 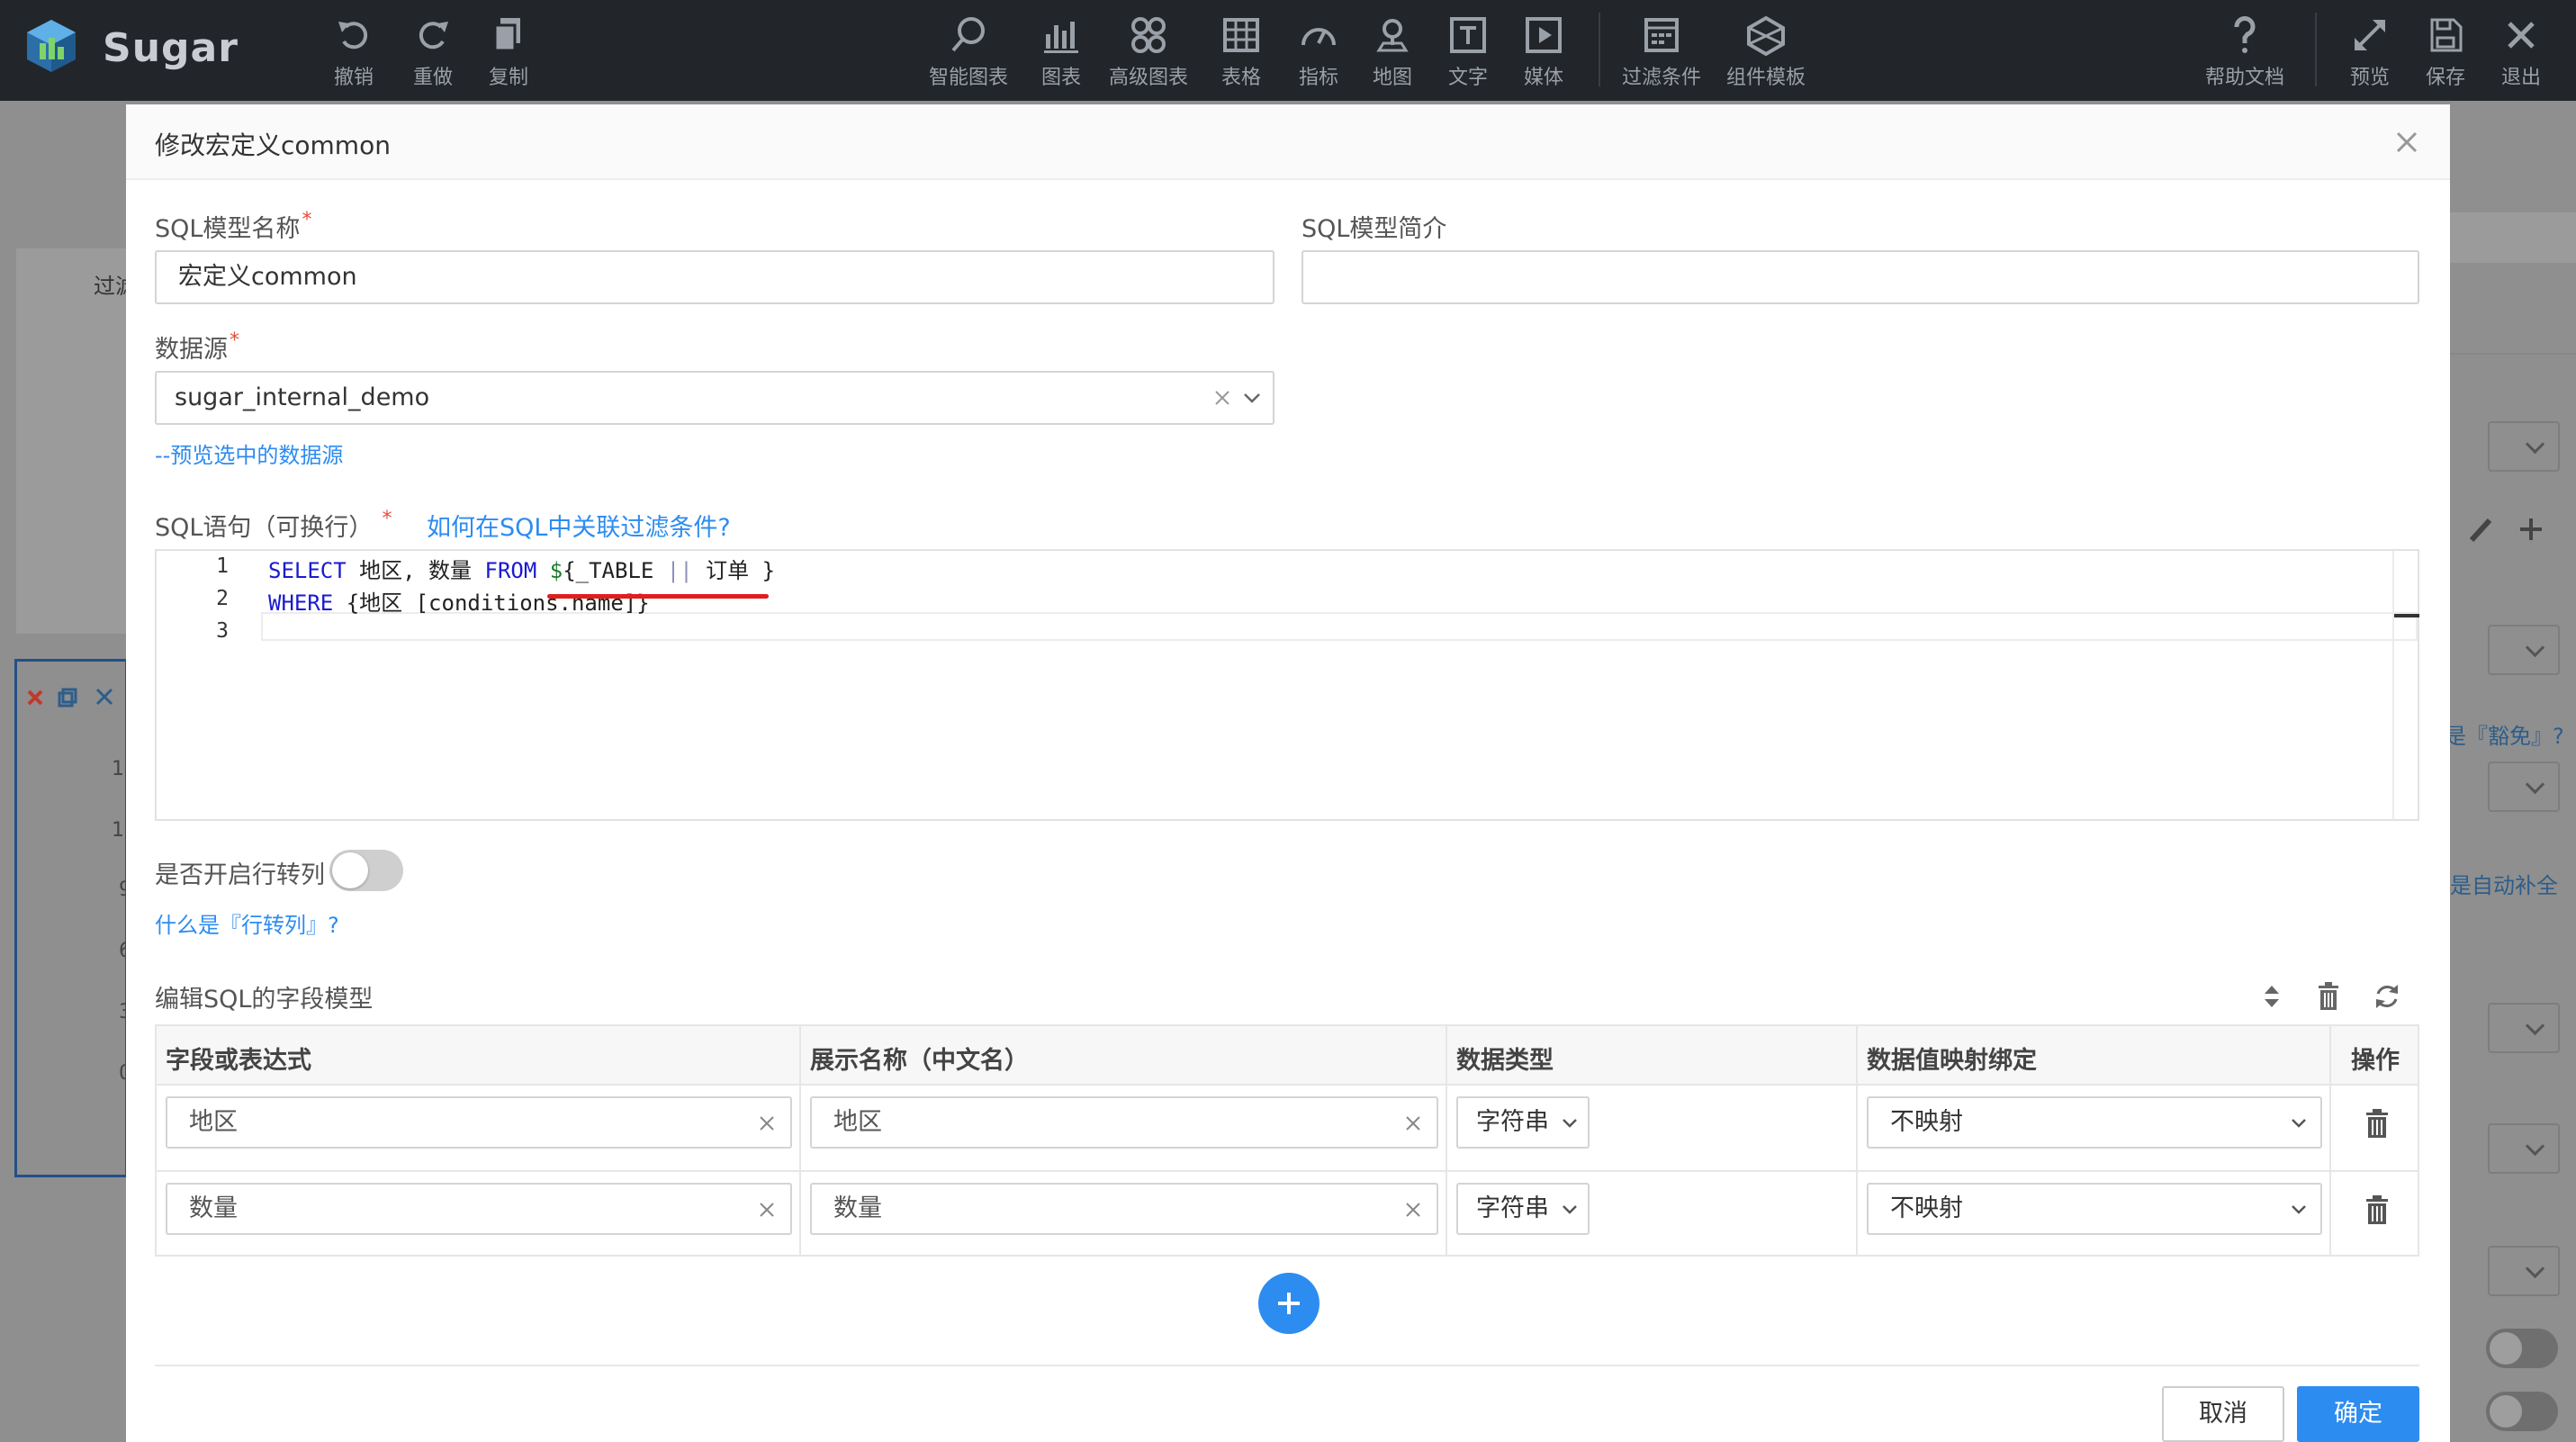 What do you see at coordinates (353, 52) in the screenshot?
I see `undo-button: 撤销` at bounding box center [353, 52].